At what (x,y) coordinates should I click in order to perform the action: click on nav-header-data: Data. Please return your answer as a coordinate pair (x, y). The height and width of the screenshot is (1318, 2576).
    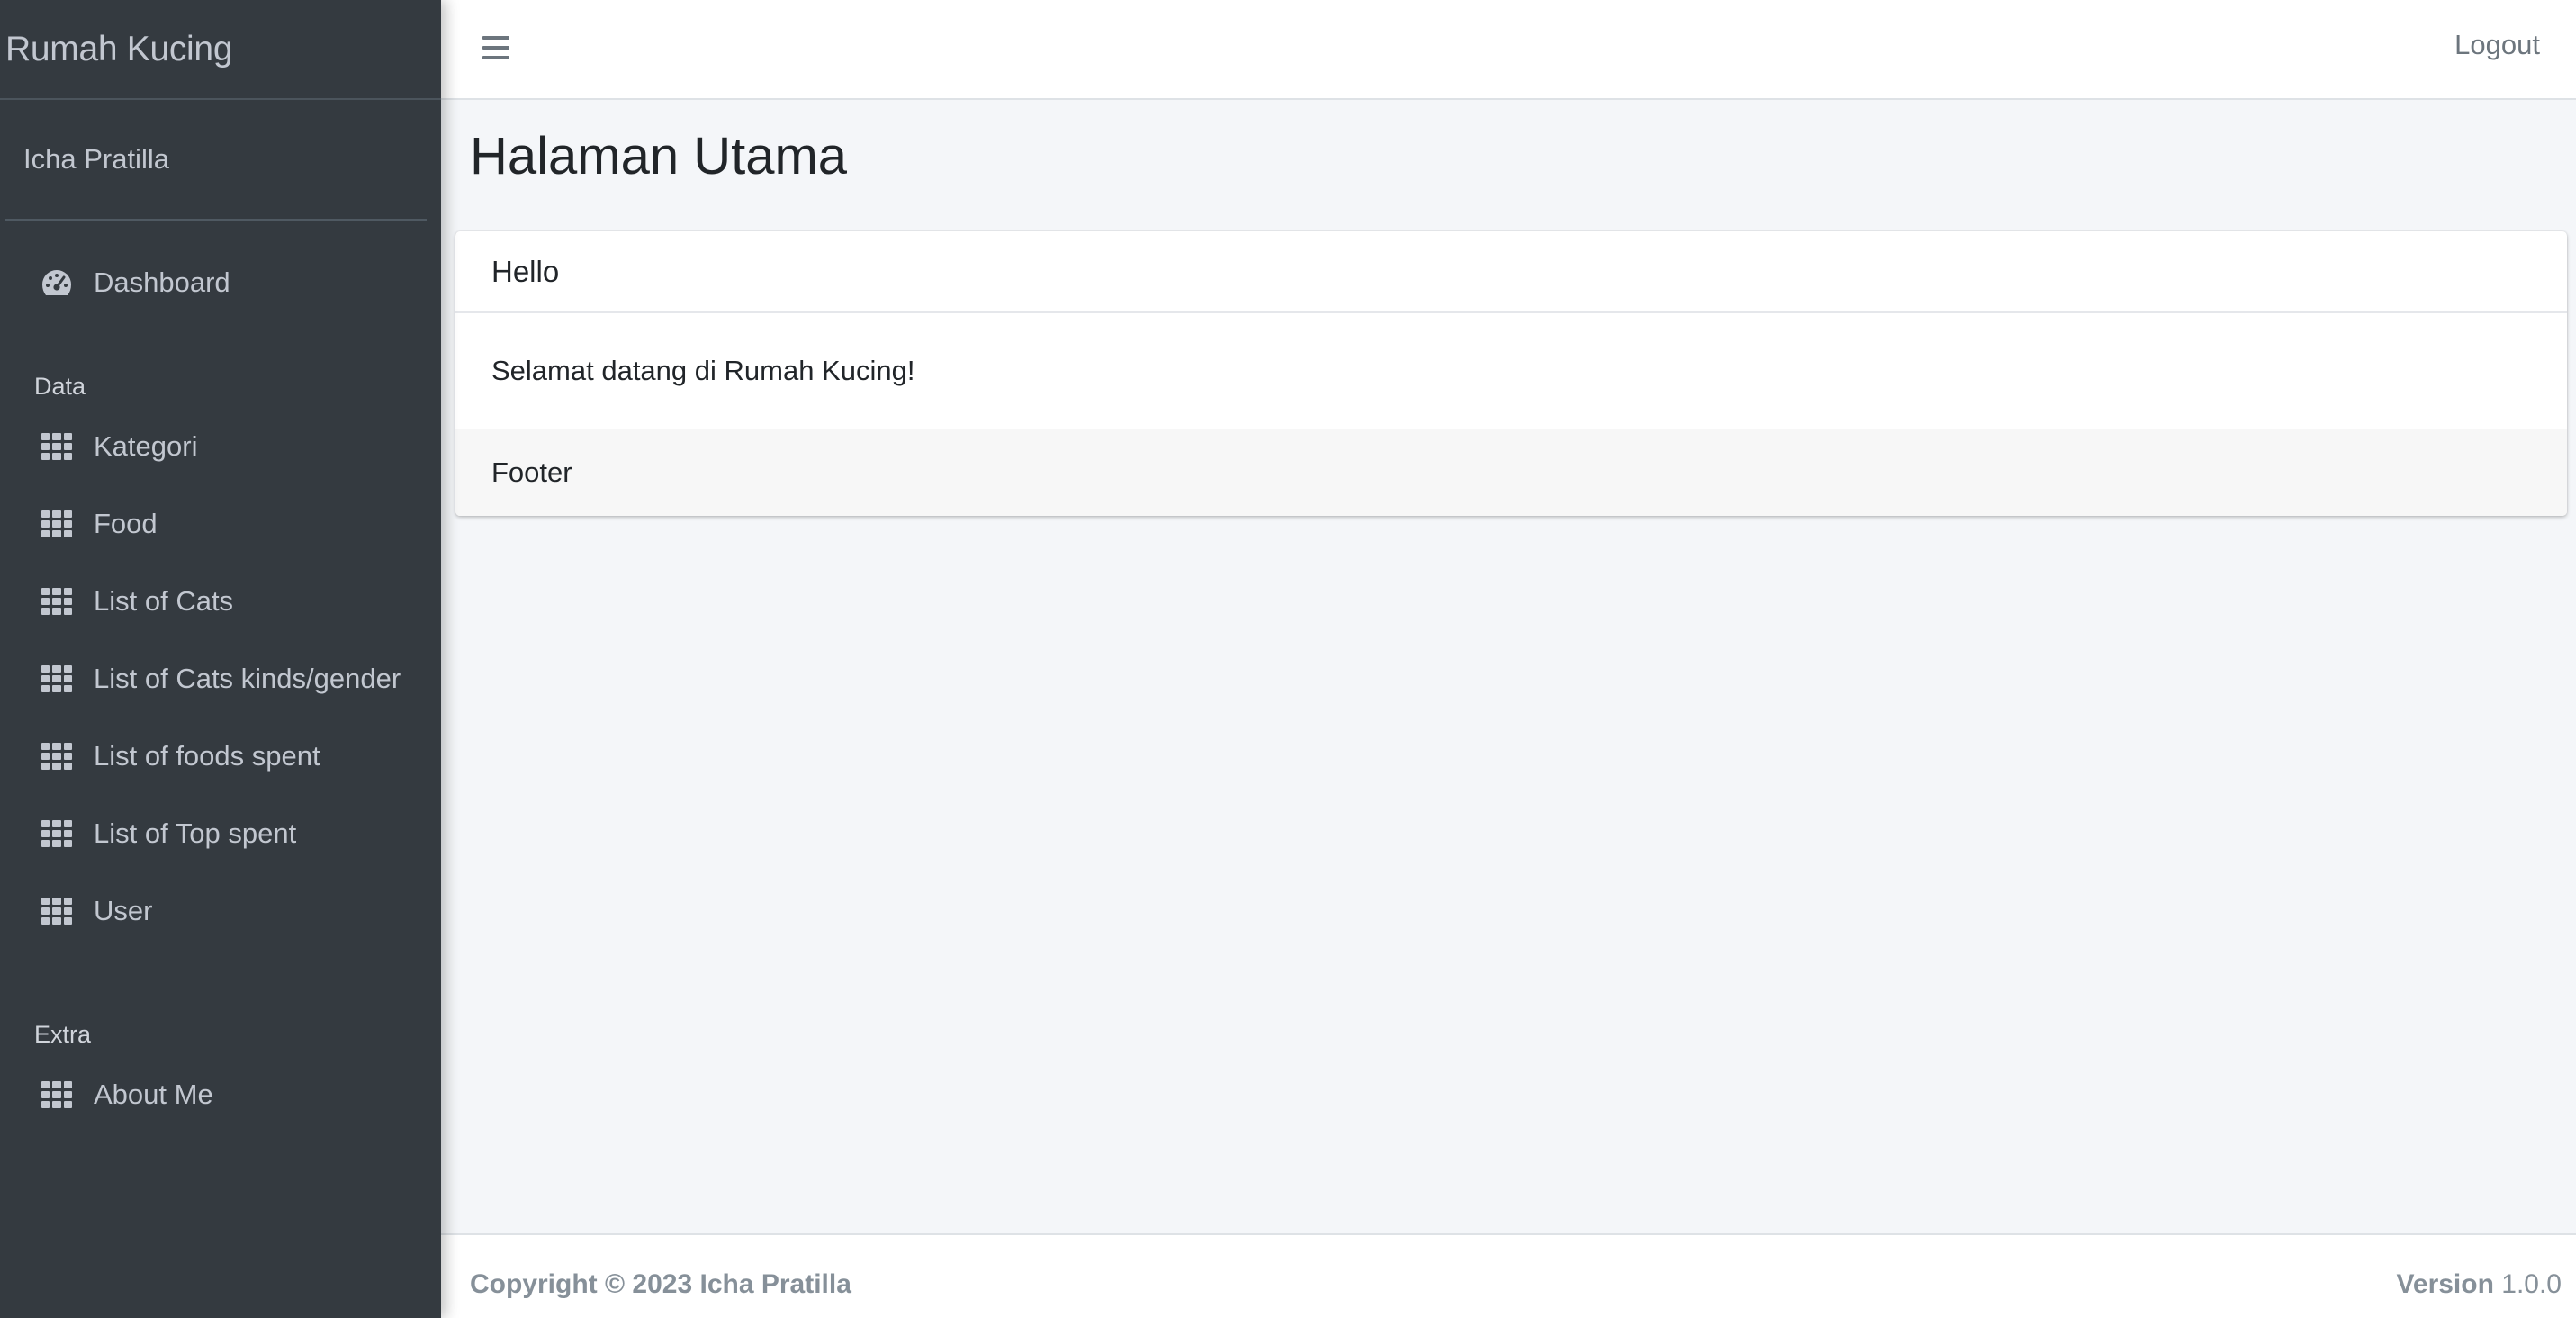
    Looking at the image, I should click on (60, 386).